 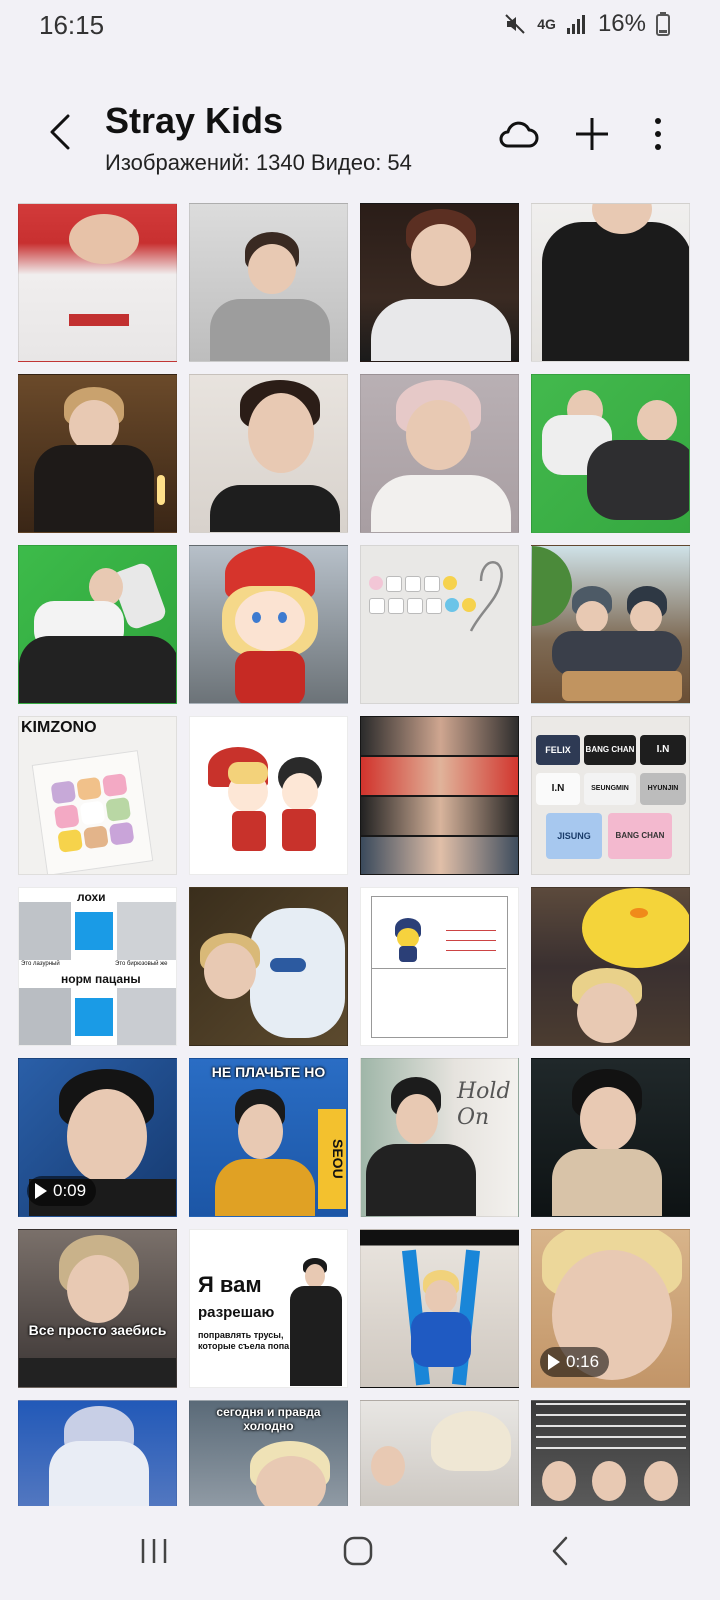 What do you see at coordinates (360, 141) in the screenshot?
I see `album-header: Stray Kids Изображений: 1340 Видео: 54` at bounding box center [360, 141].